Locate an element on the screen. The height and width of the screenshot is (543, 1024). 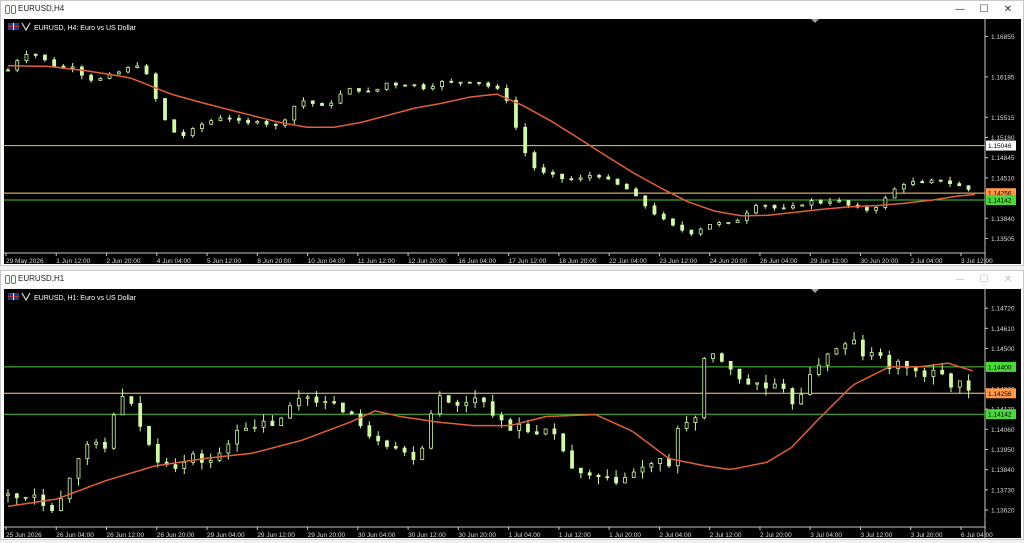
chart-header-label: EURUSD, H1: Euro vs US Dollar is located at coordinates (85, 298).